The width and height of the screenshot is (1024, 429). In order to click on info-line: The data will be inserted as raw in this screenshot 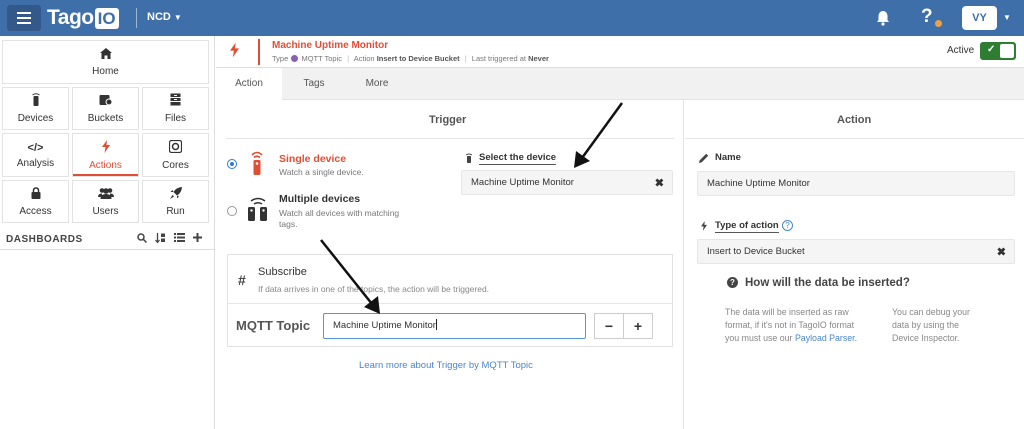, I will do `click(787, 312)`.